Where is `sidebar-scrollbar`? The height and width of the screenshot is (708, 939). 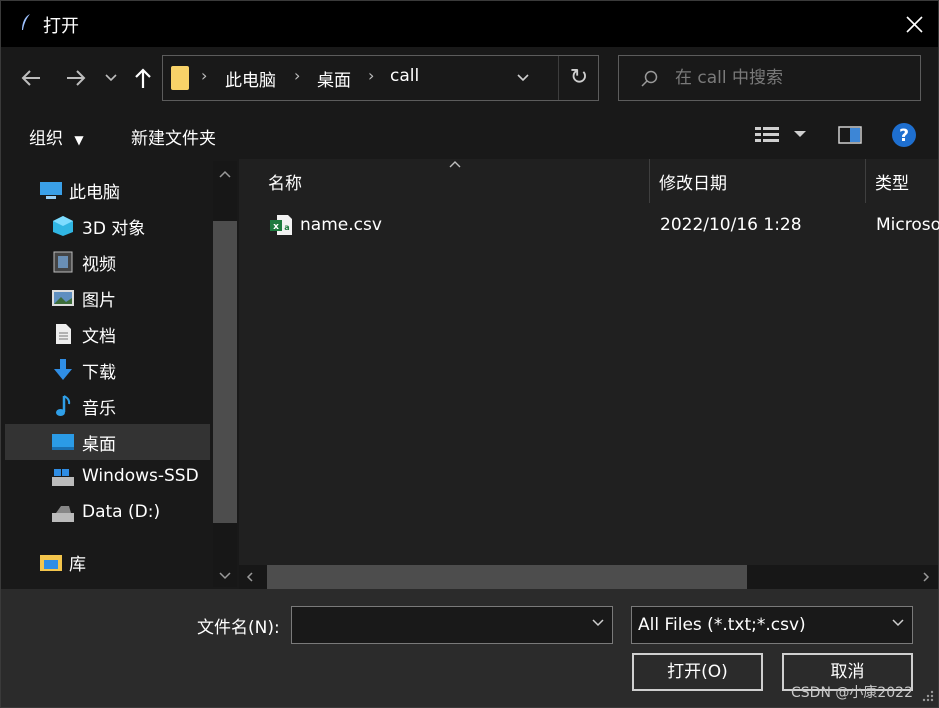
sidebar-scrollbar is located at coordinates (225, 374).